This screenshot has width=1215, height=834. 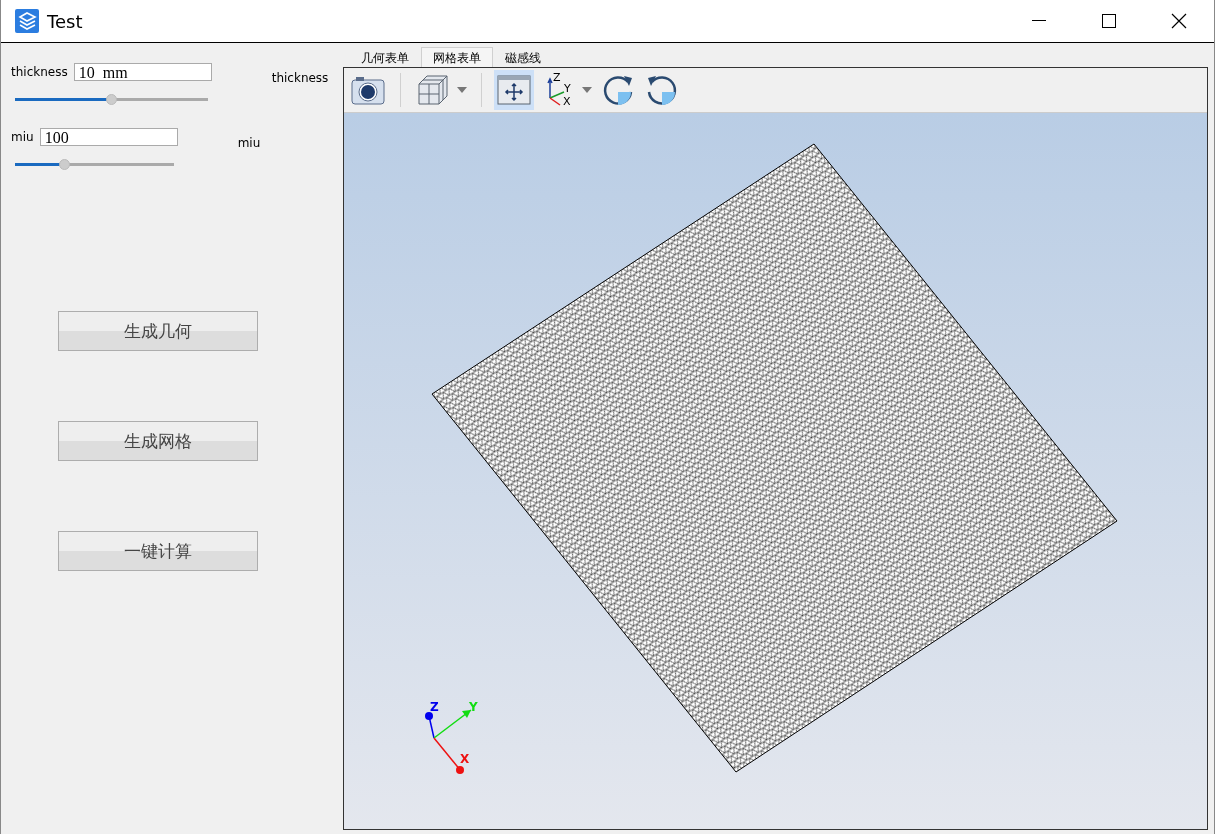 What do you see at coordinates (65, 21) in the screenshot?
I see `window-title: Test` at bounding box center [65, 21].